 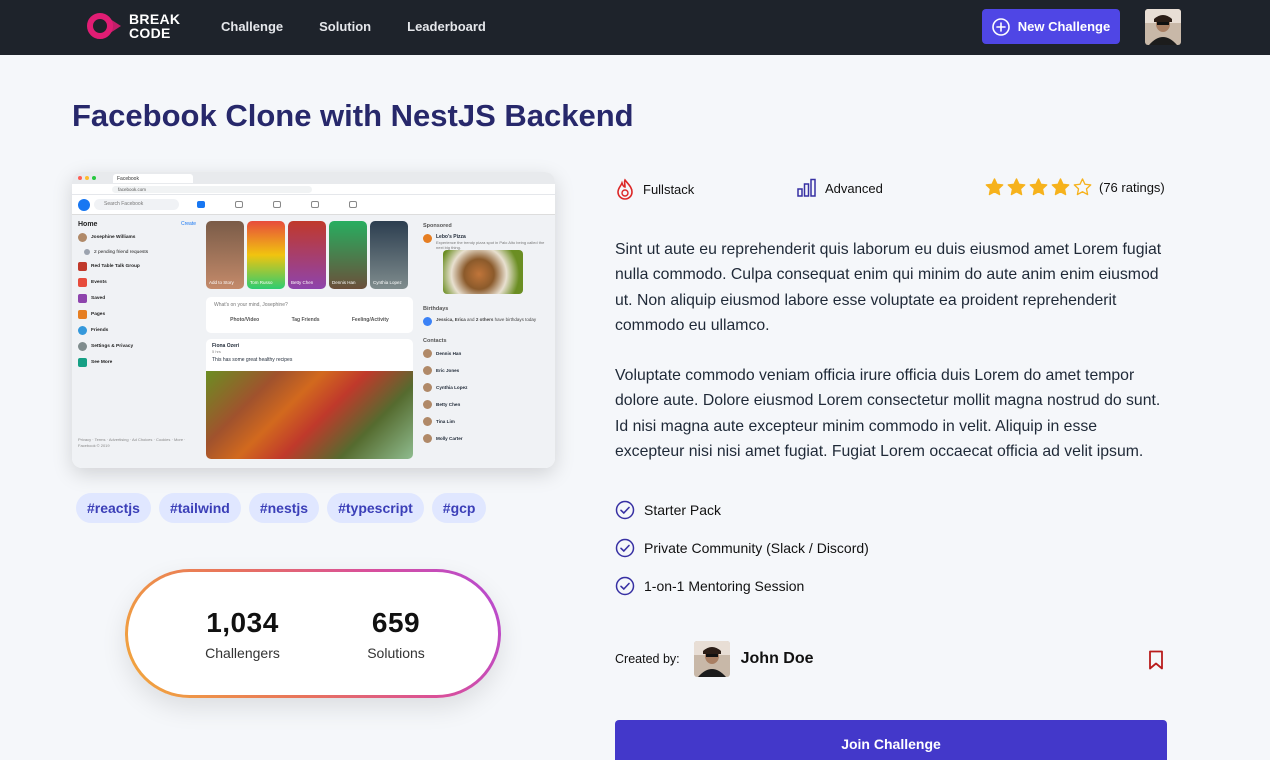 What do you see at coordinates (451, 319) in the screenshot?
I see `birthday-names: Jessica, Erica` at bounding box center [451, 319].